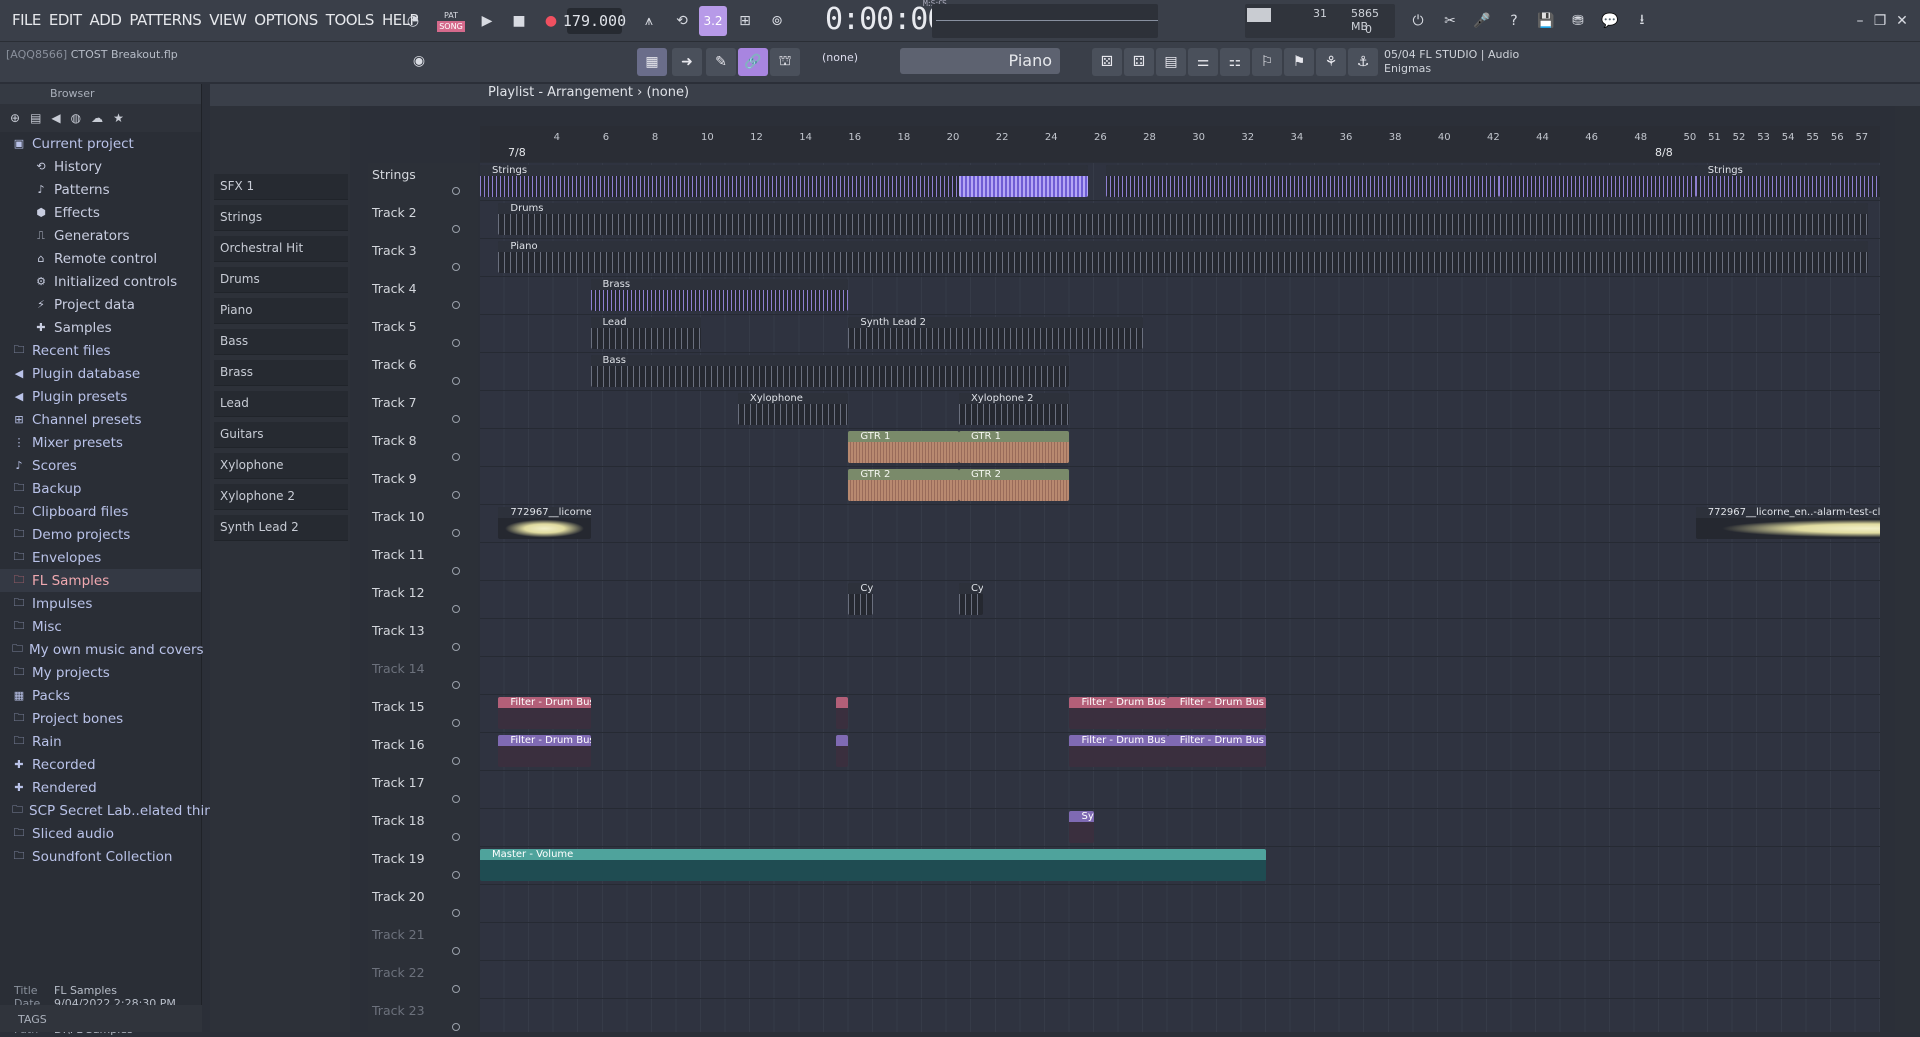  Describe the element at coordinates (100, 396) in the screenshot. I see `browser-item: ◀ Plugin presets` at that location.